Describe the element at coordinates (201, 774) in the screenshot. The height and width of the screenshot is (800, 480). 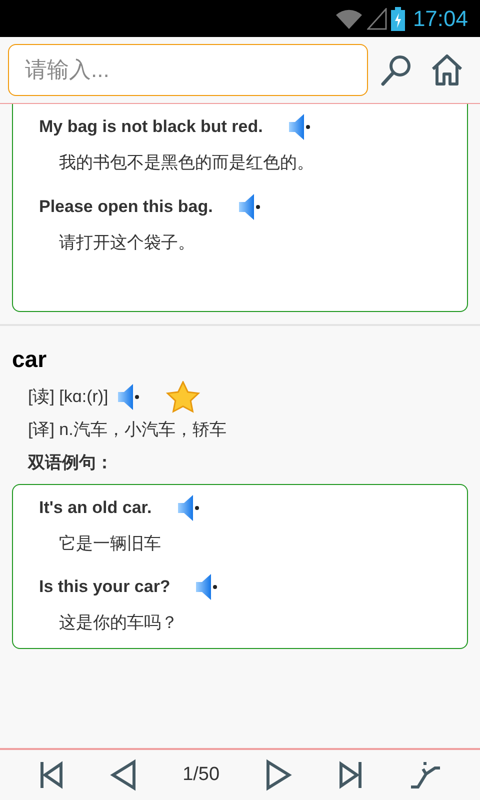
I see `page-counter: 1/50` at that location.